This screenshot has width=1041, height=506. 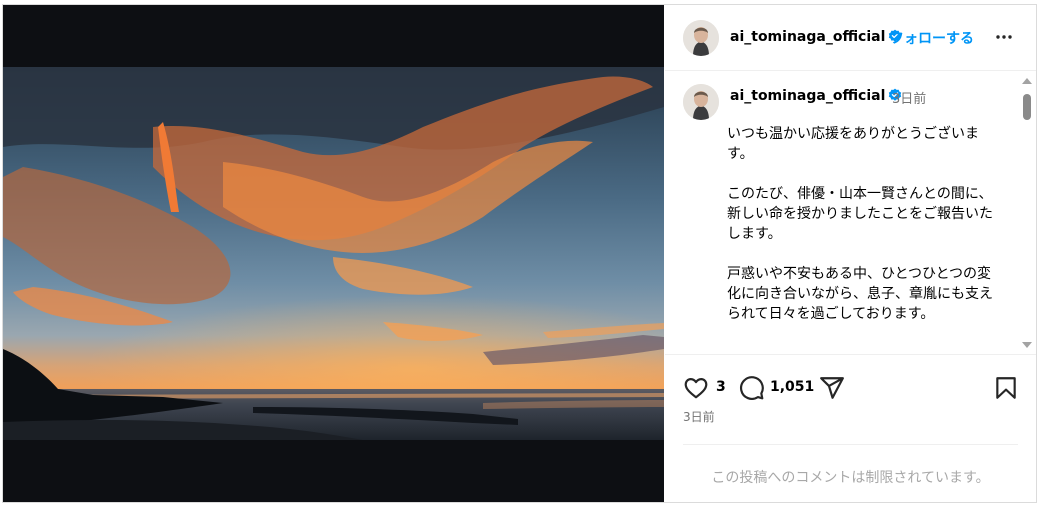 I want to click on heart-icon, so click(x=696, y=388).